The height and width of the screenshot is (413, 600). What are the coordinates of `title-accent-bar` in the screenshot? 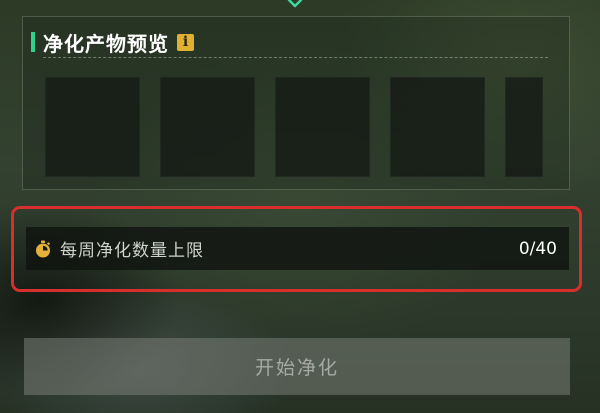 It's located at (33, 42).